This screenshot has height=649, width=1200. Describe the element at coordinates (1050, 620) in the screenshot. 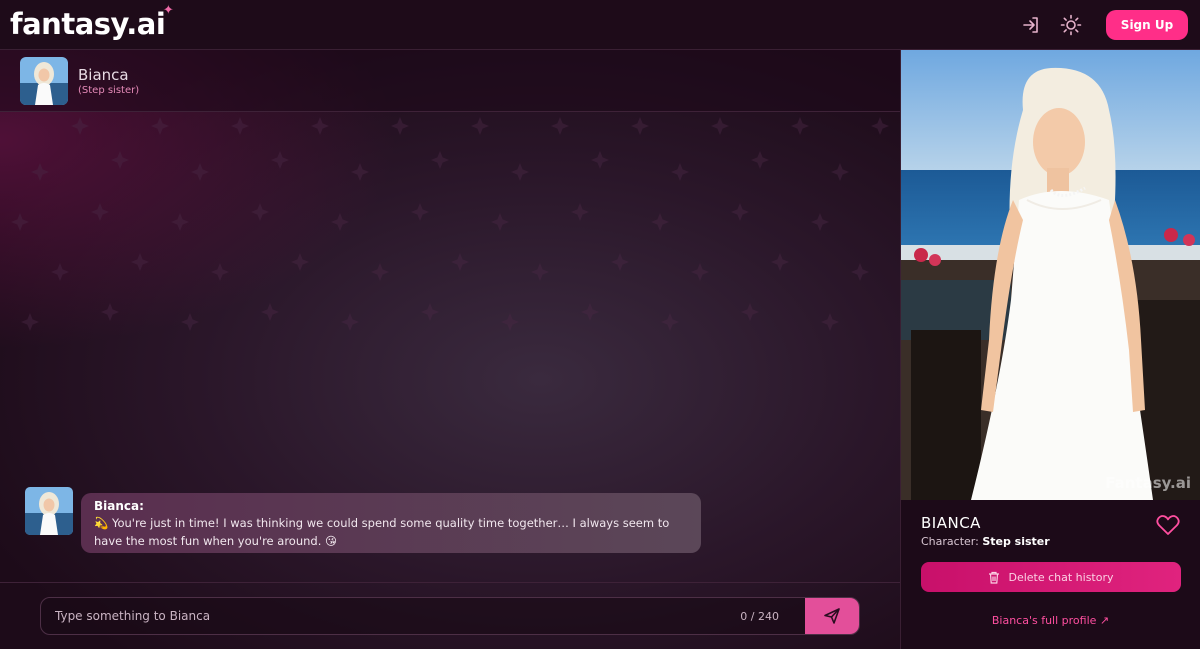

I see `full-profile-link: Bianca's full profile ↗` at that location.